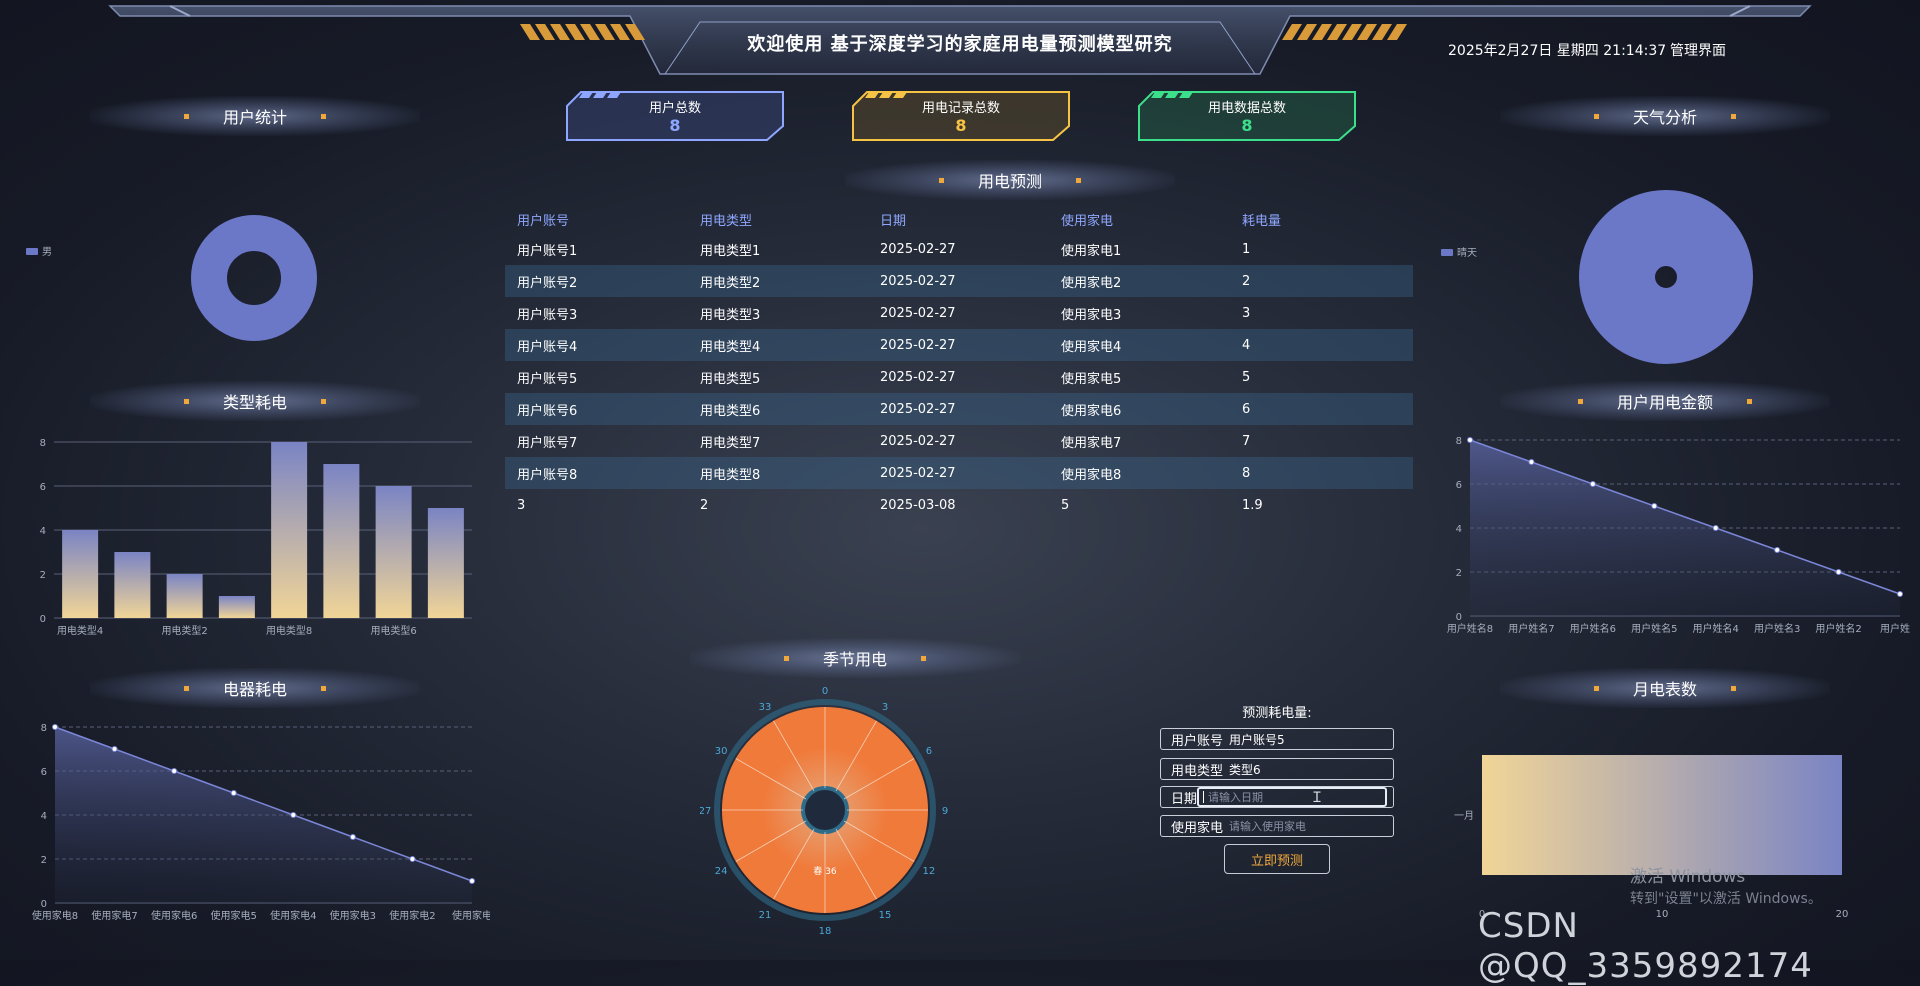  Describe the element at coordinates (1204, 797) in the screenshot. I see `text-cursor` at that location.